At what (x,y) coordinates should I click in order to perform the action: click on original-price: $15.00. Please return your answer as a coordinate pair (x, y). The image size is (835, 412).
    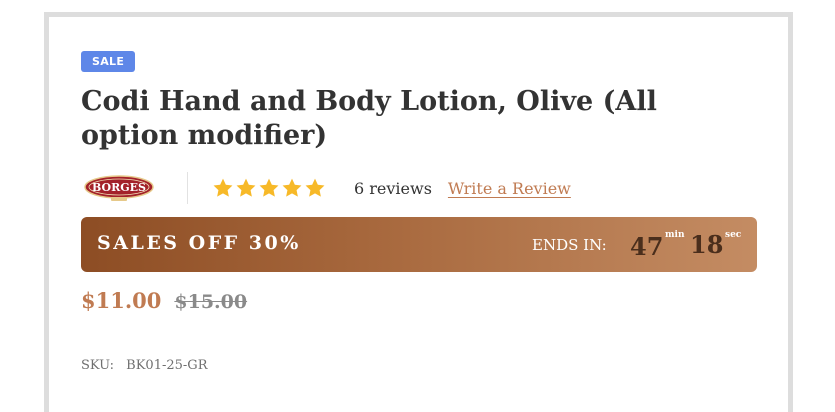
    Looking at the image, I should click on (211, 302).